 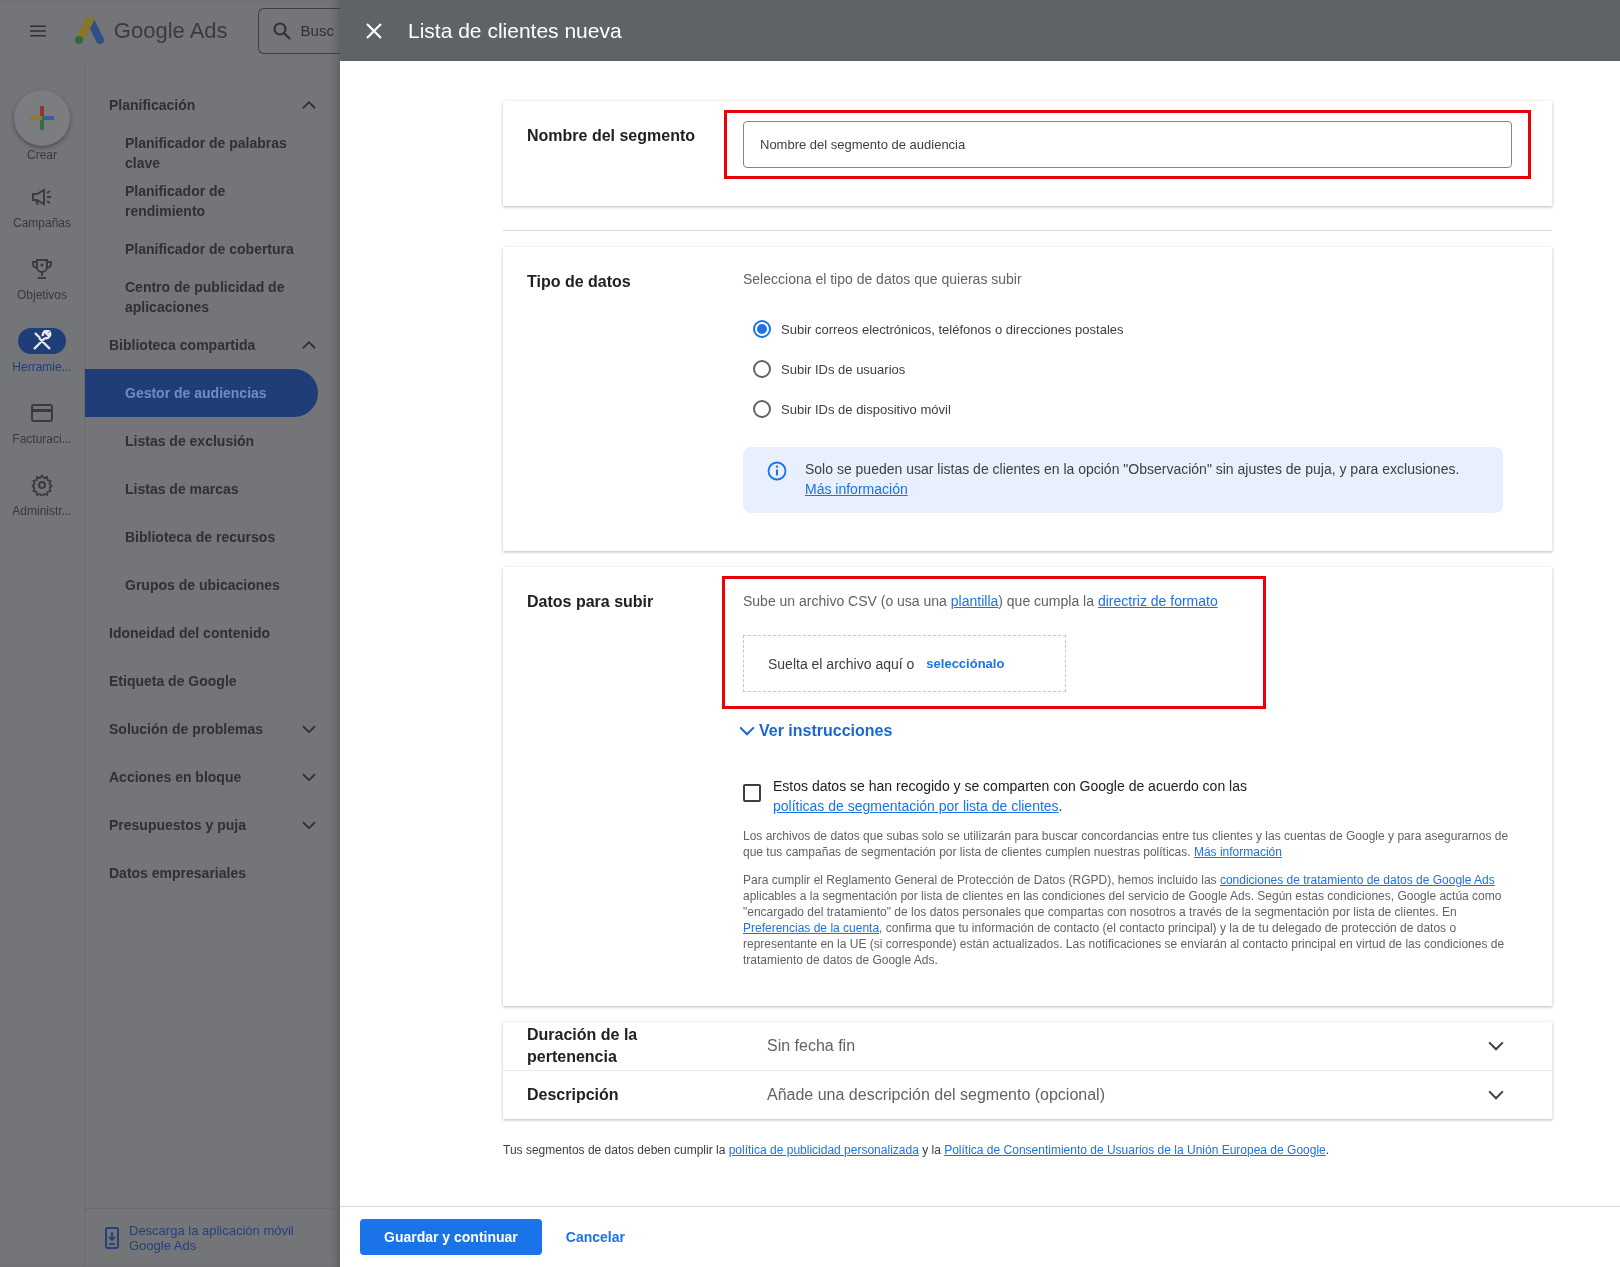 What do you see at coordinates (1157, 601) in the screenshot?
I see `inline-link: directriz de formato` at bounding box center [1157, 601].